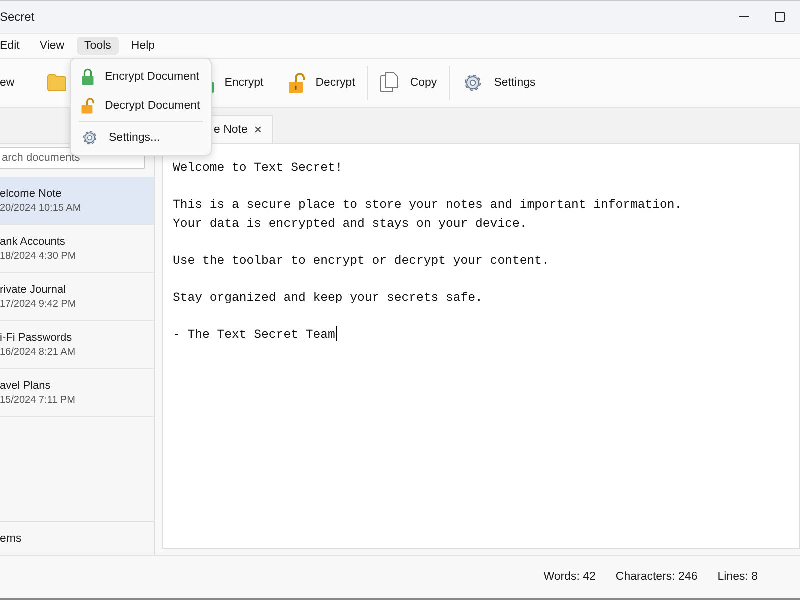  What do you see at coordinates (17, 17) in the screenshot?
I see `window-title: Secret` at bounding box center [17, 17].